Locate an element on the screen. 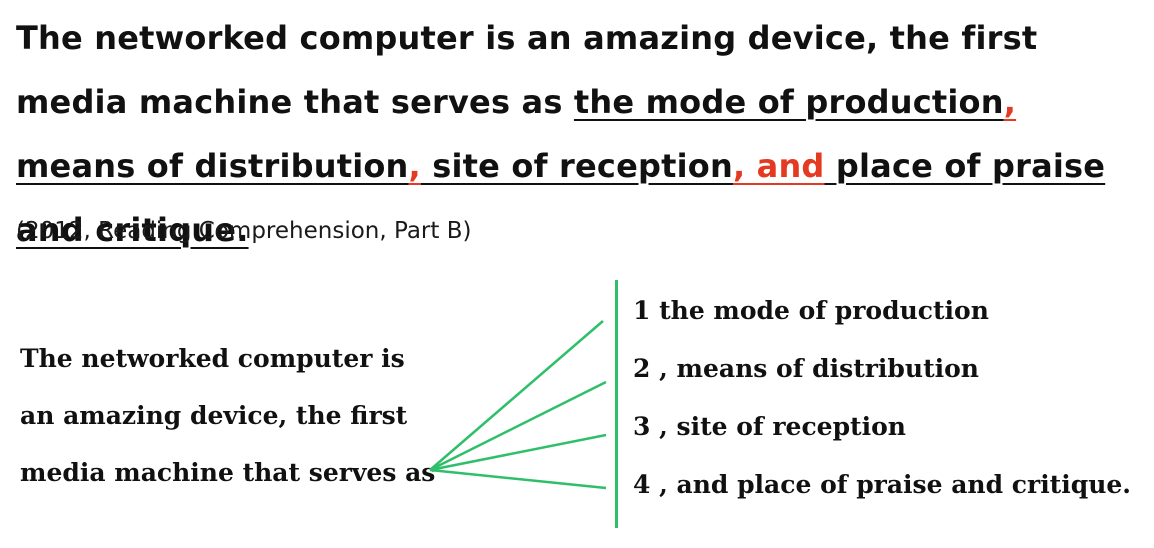 This screenshot has height=548, width=1154. list-item: 1 the mode of production is located at coordinates (811, 310).